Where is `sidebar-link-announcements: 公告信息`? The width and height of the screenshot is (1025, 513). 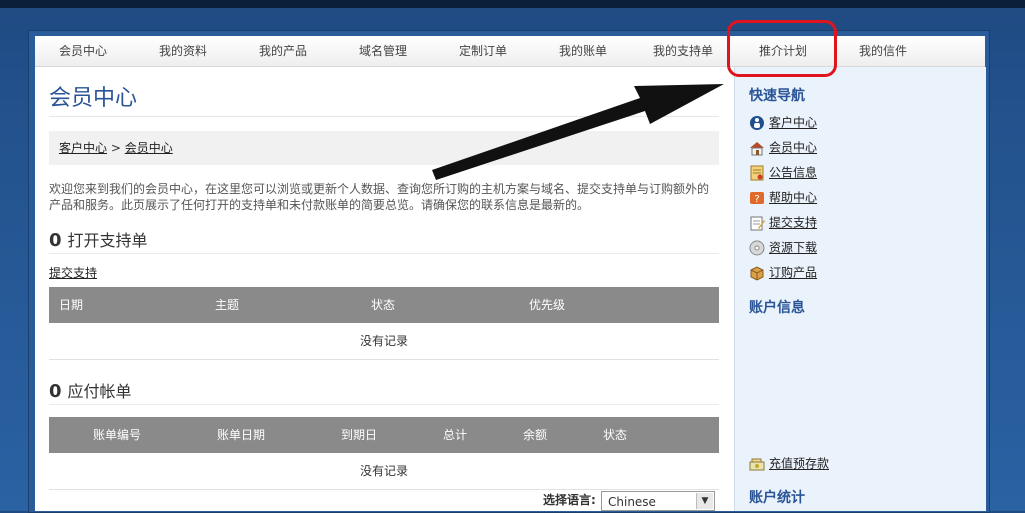 sidebar-link-announcements: 公告信息 is located at coordinates (783, 172).